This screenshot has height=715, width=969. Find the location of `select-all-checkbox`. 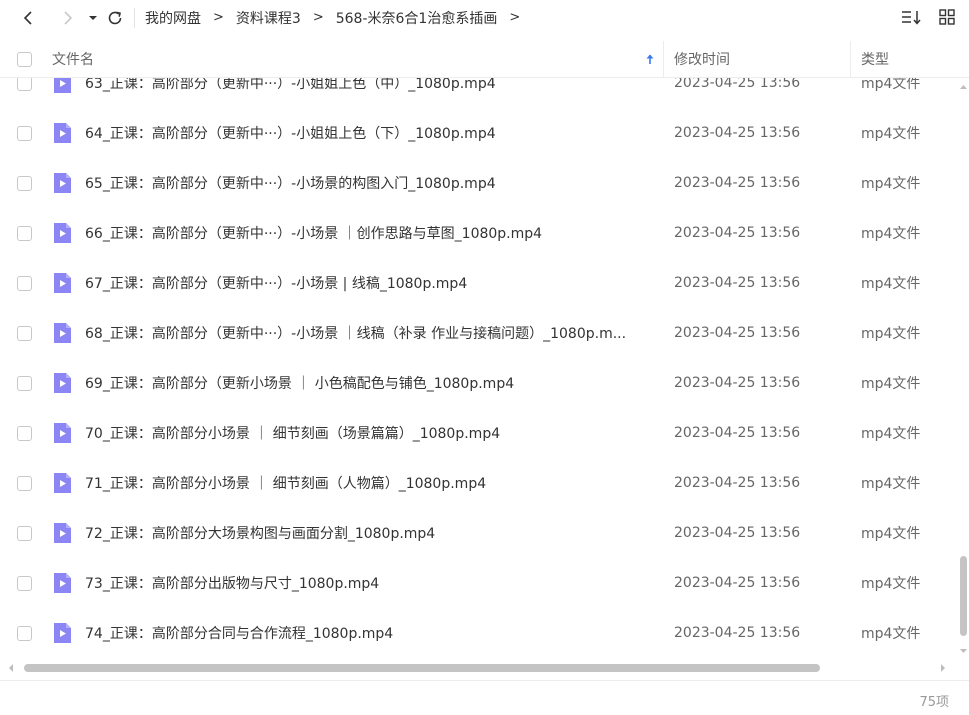

select-all-checkbox is located at coordinates (24, 59).